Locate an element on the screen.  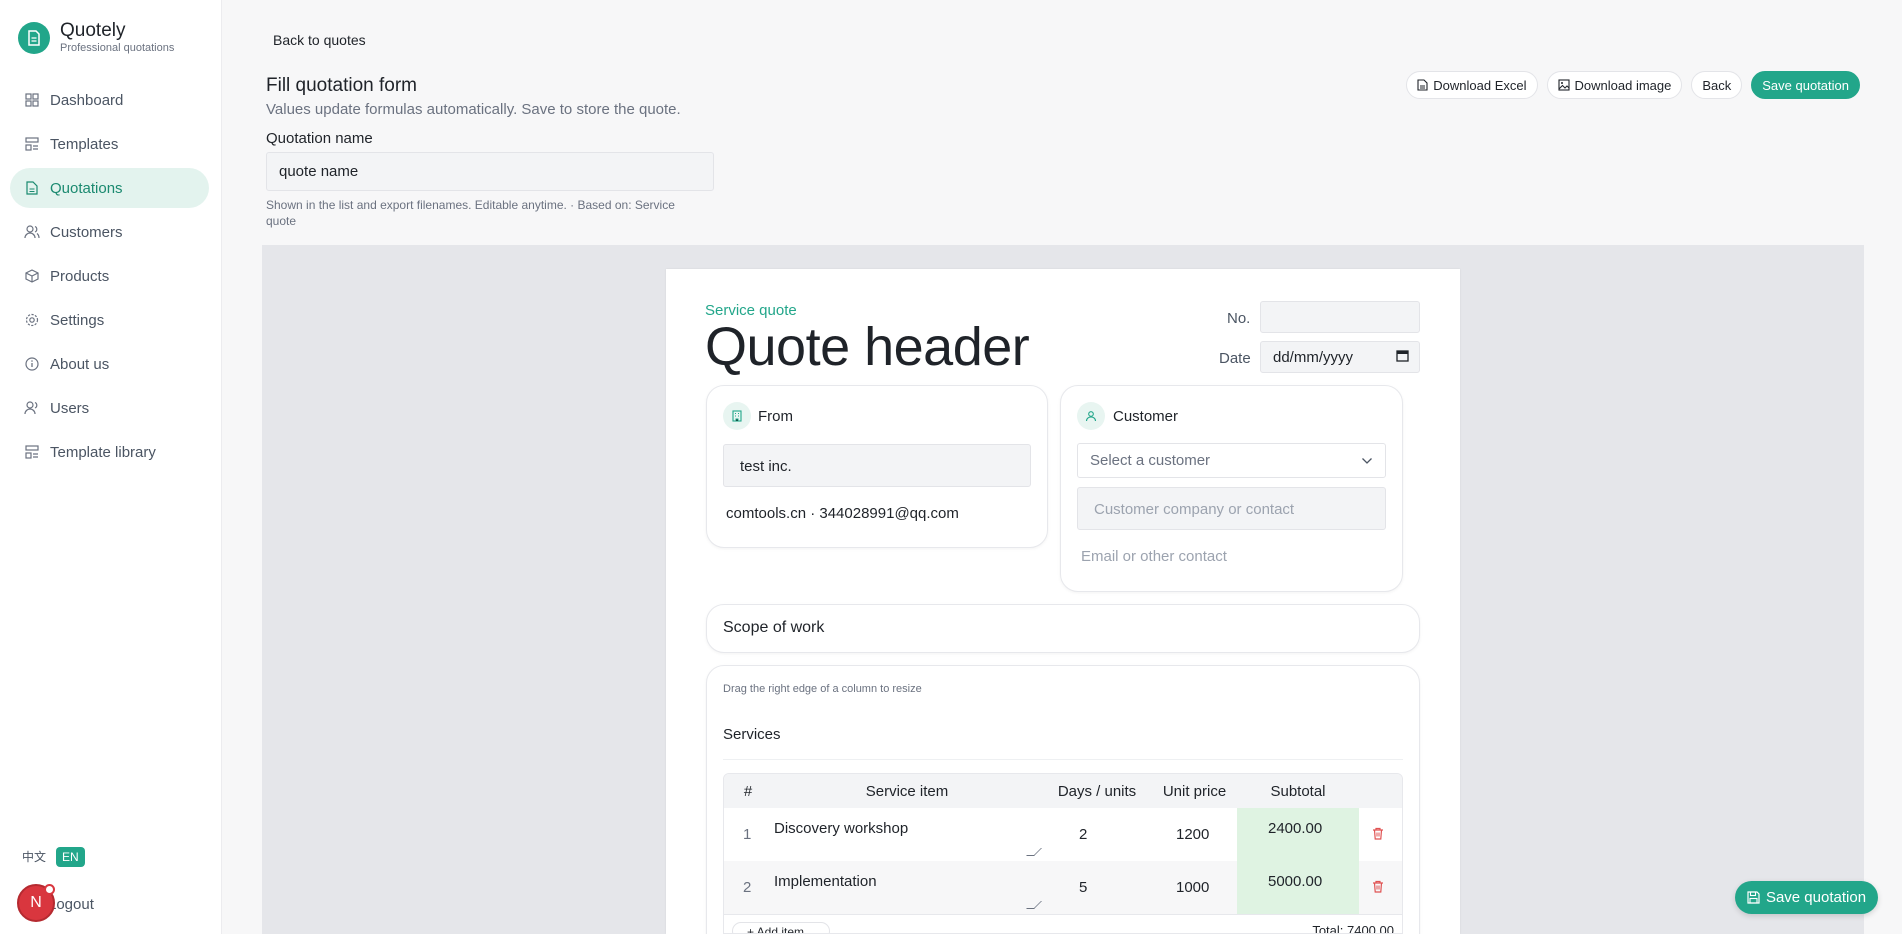
sidebar-item-label: Customers is located at coordinates (86, 232).